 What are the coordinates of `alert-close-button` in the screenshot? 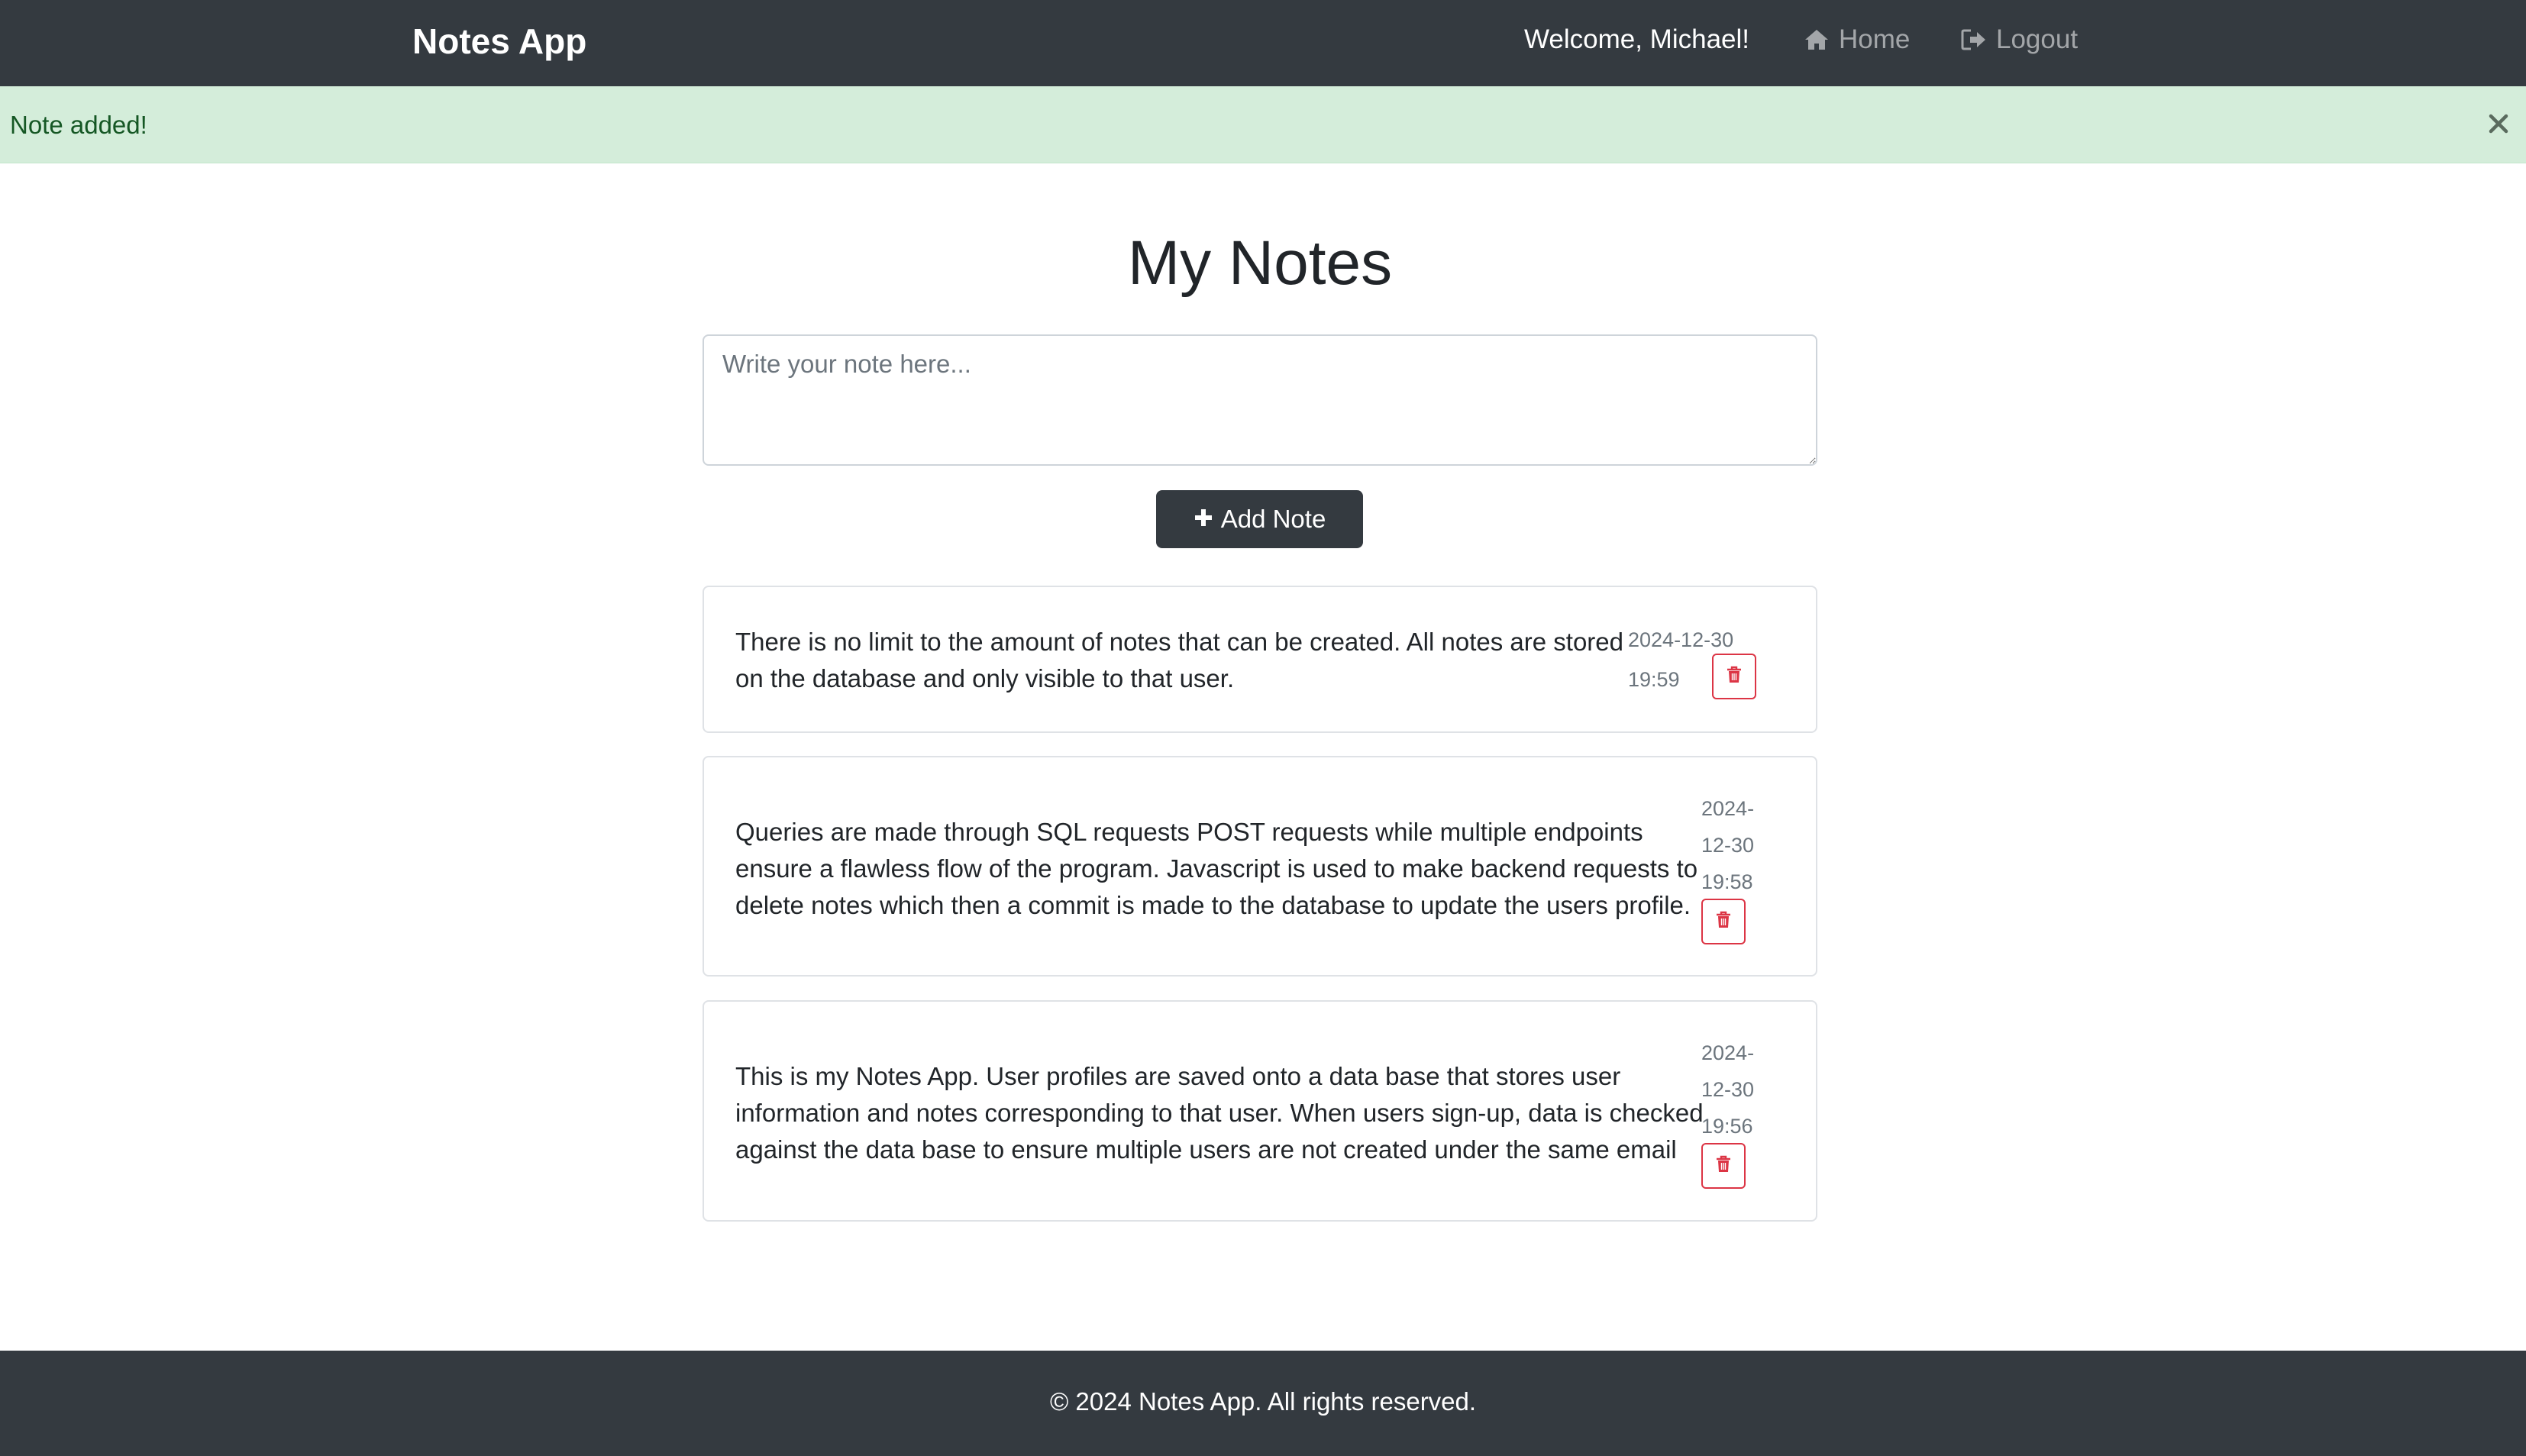 It's located at (2498, 125).